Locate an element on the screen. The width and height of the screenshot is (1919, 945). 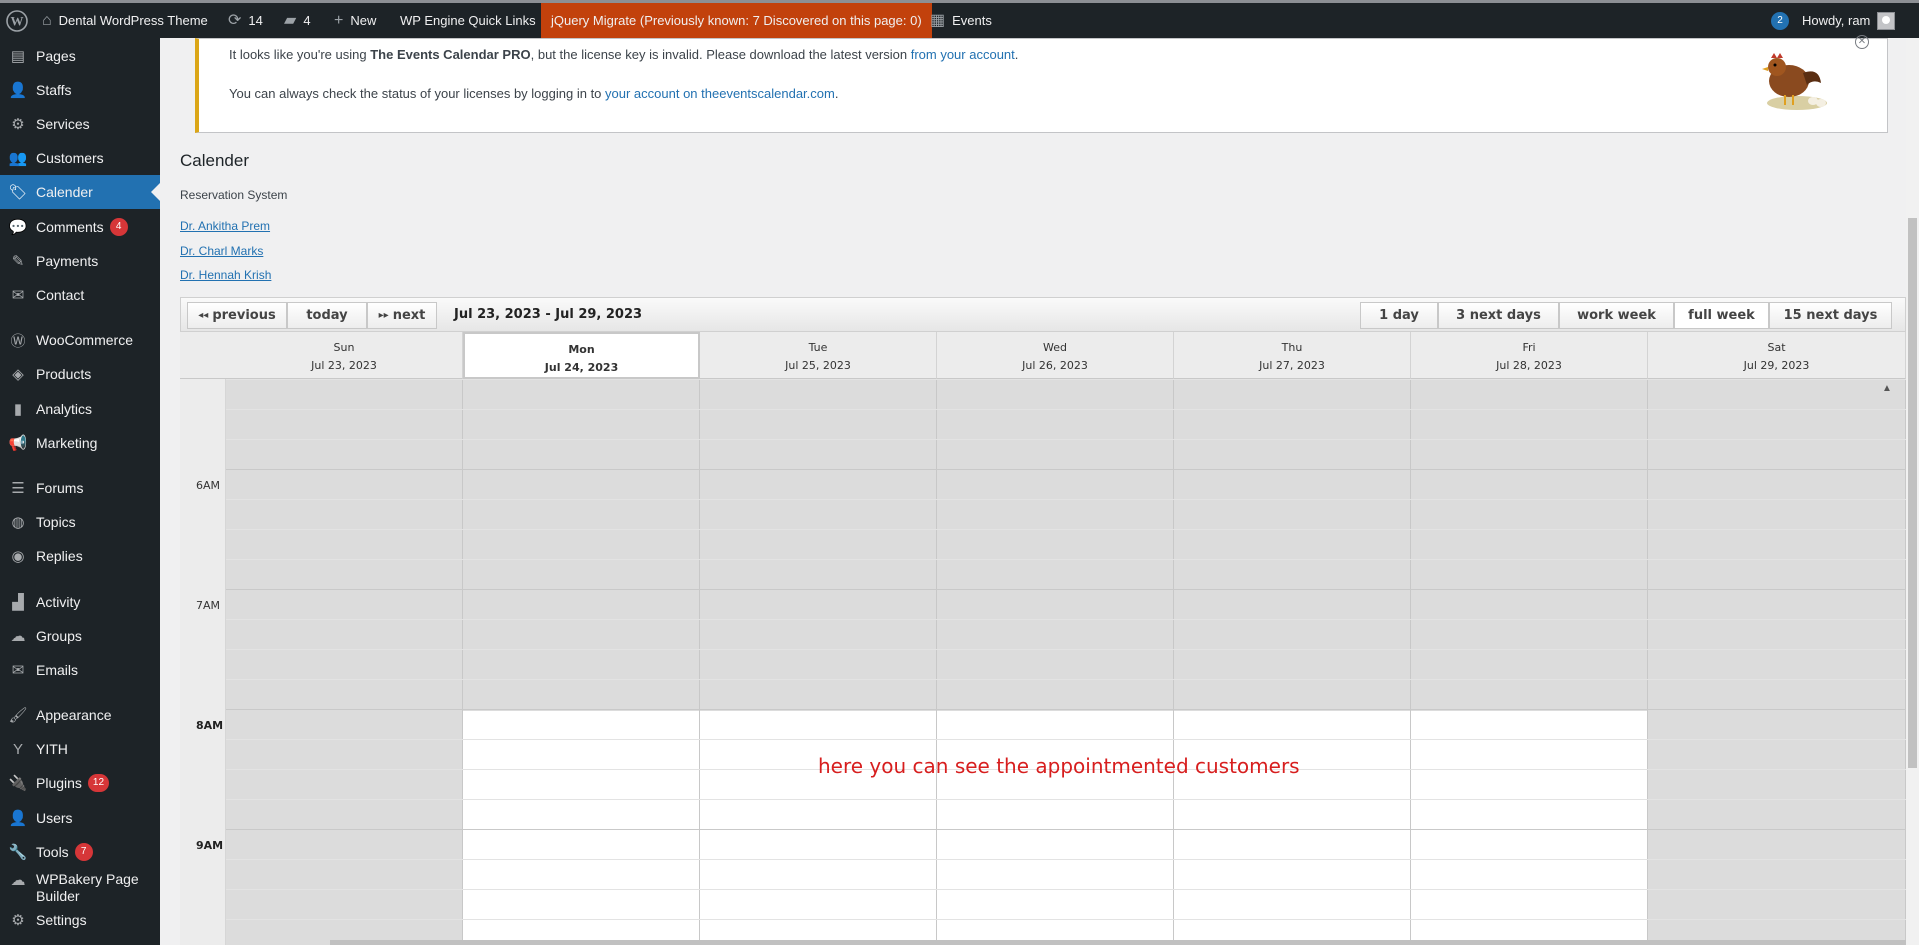
day-column-mon is located at coordinates (581, 662).